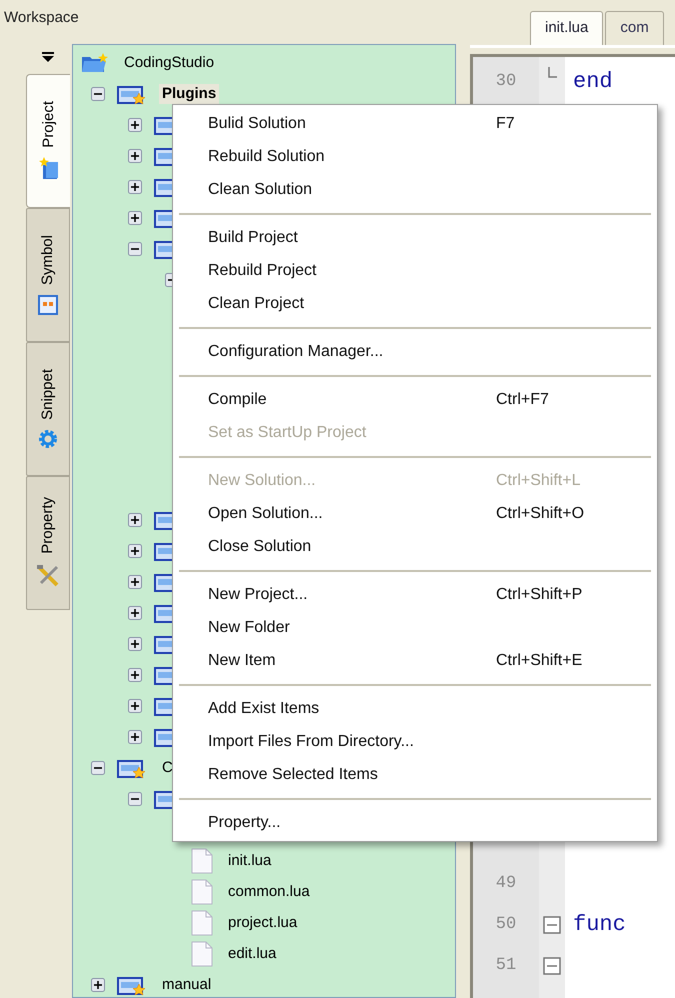  I want to click on menu-item: Rebuild Solution, so click(415, 156).